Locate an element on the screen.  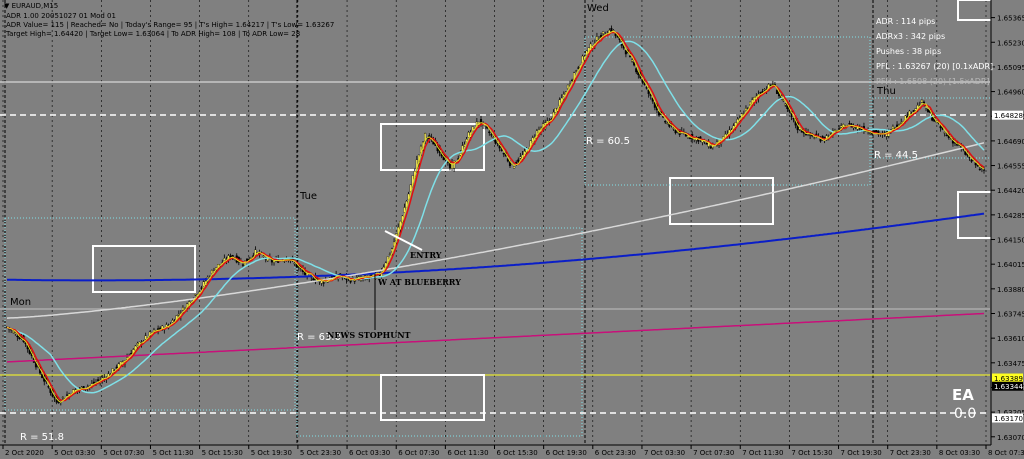
time-tick-label: 6 Oct 15:30 is located at coordinates (517, 453).